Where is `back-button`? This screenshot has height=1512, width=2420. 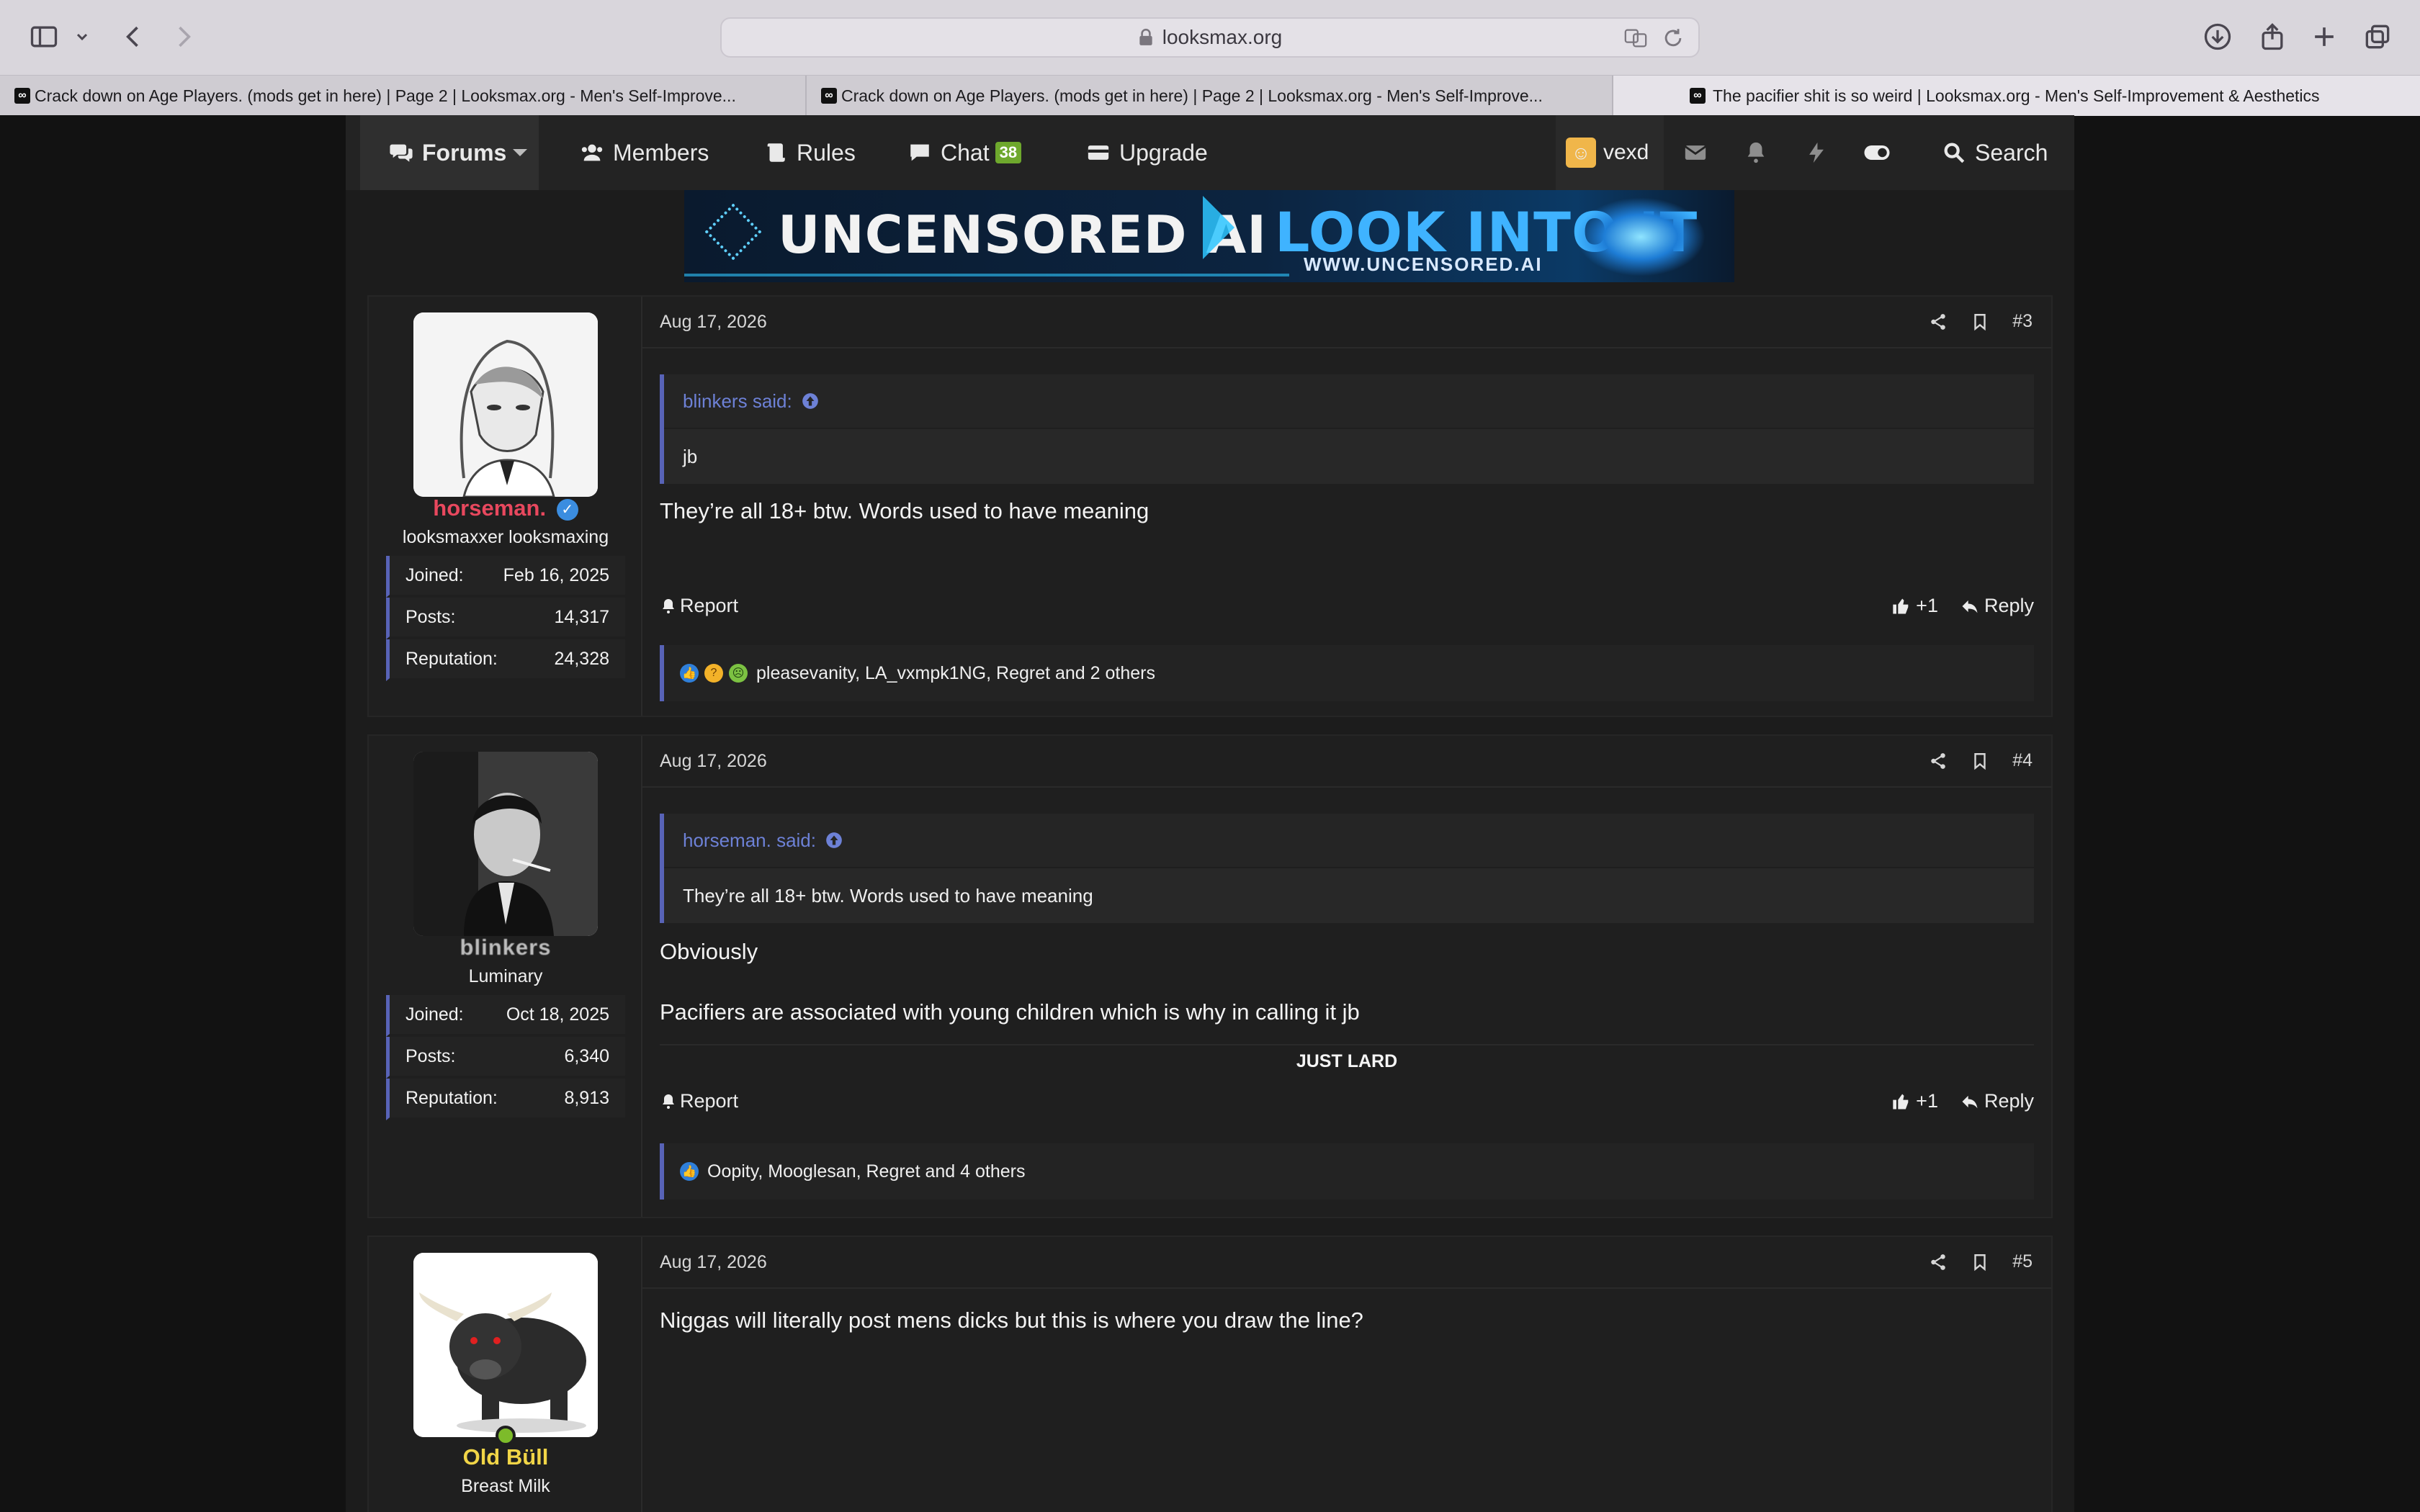
back-button is located at coordinates (133, 37).